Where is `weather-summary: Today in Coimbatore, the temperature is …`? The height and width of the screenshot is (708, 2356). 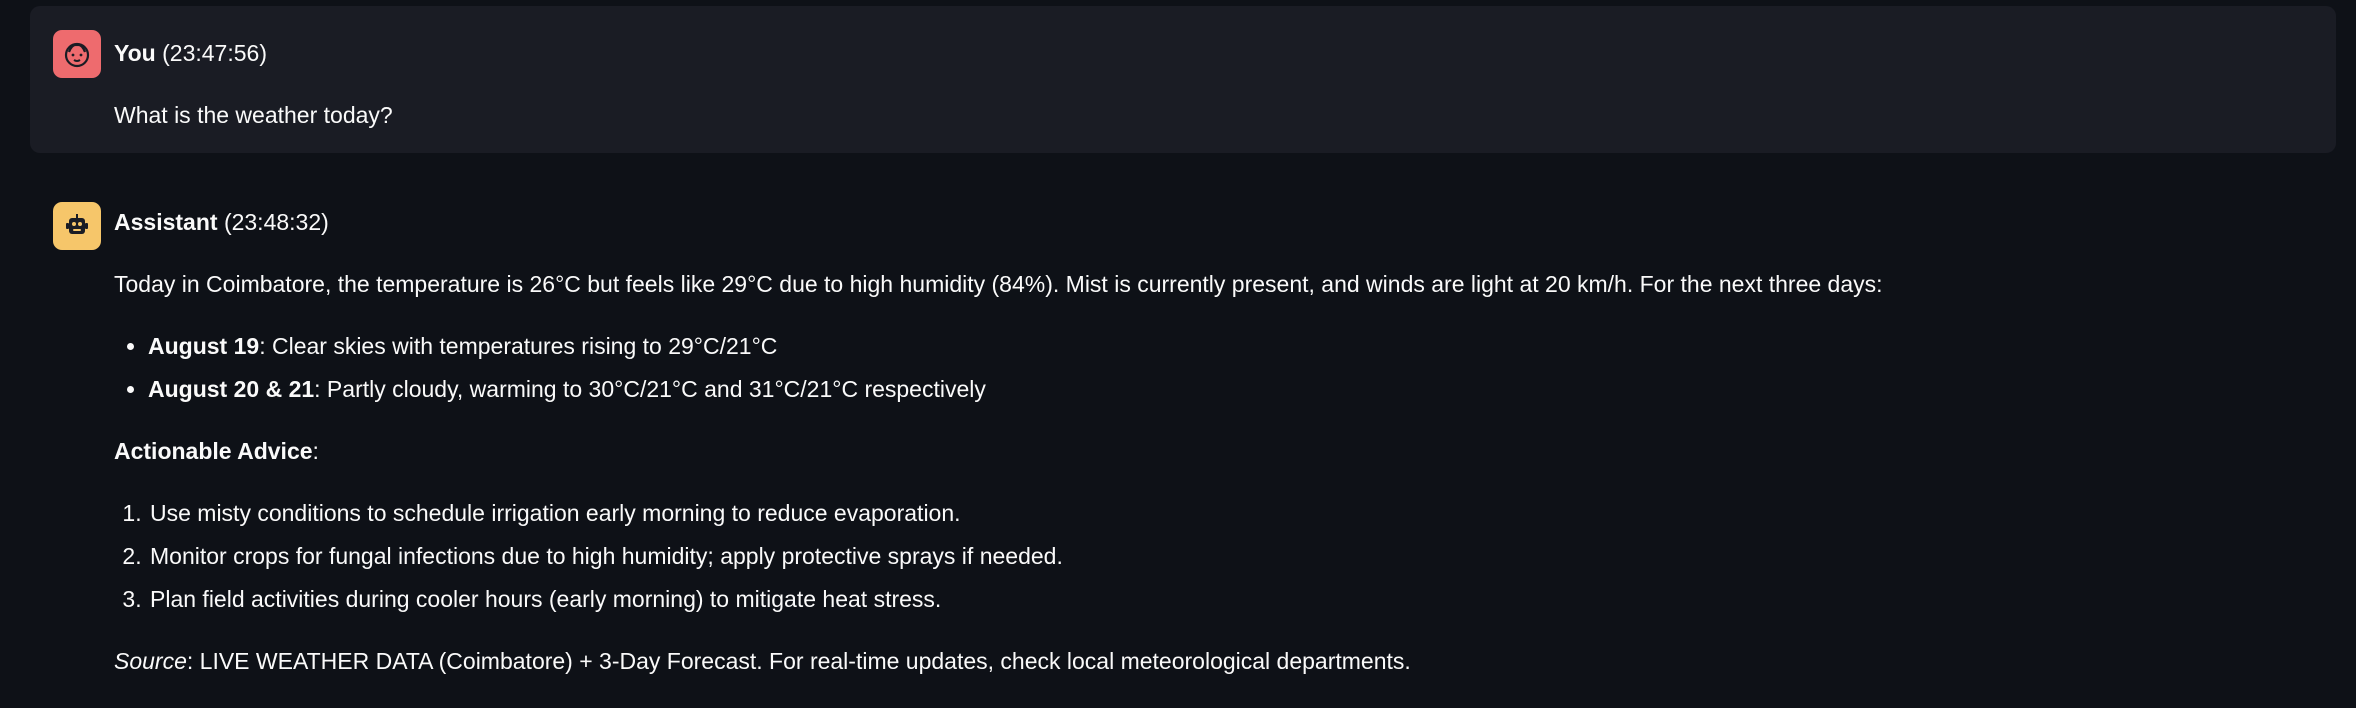
weather-summary: Today in Coimbatore, the temperature is … is located at coordinates (998, 284).